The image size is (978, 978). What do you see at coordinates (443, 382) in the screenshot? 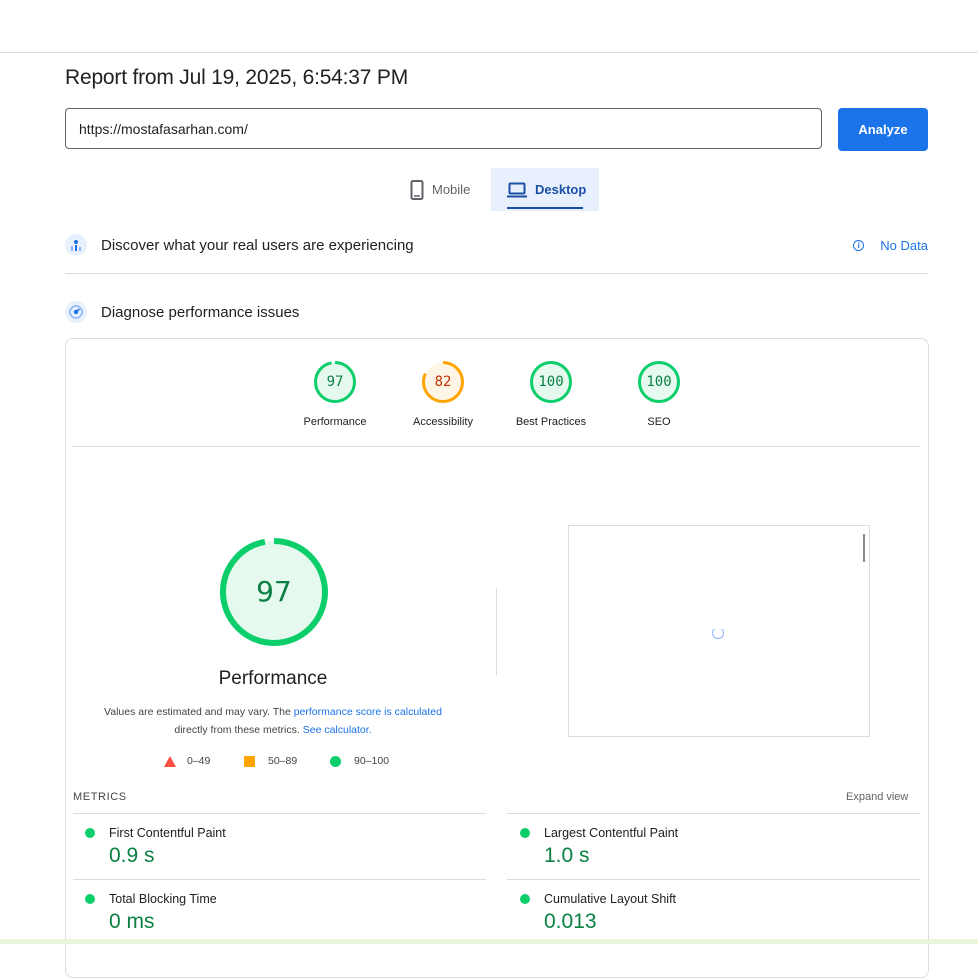
I see `score-value: 82` at bounding box center [443, 382].